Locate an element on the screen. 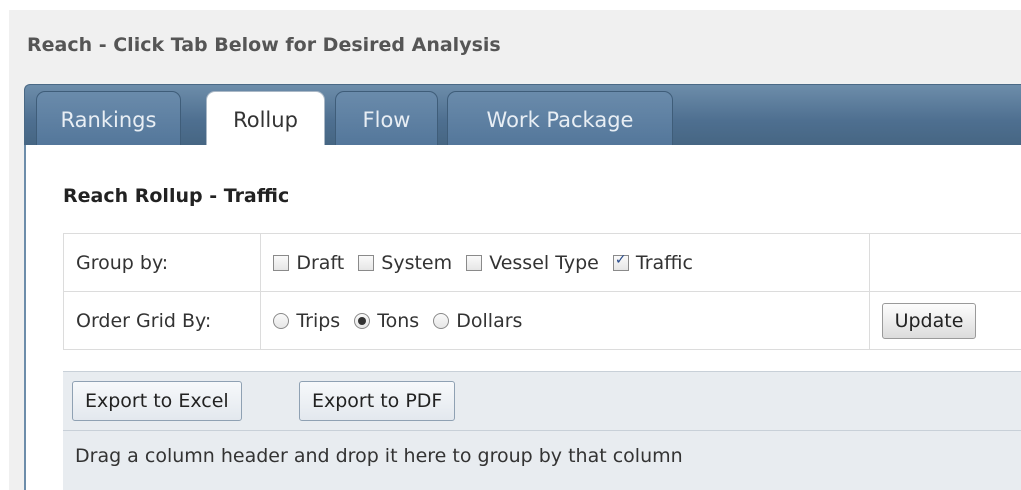 This screenshot has height=490, width=1021. vessel-type-checkbox is located at coordinates (474, 262).